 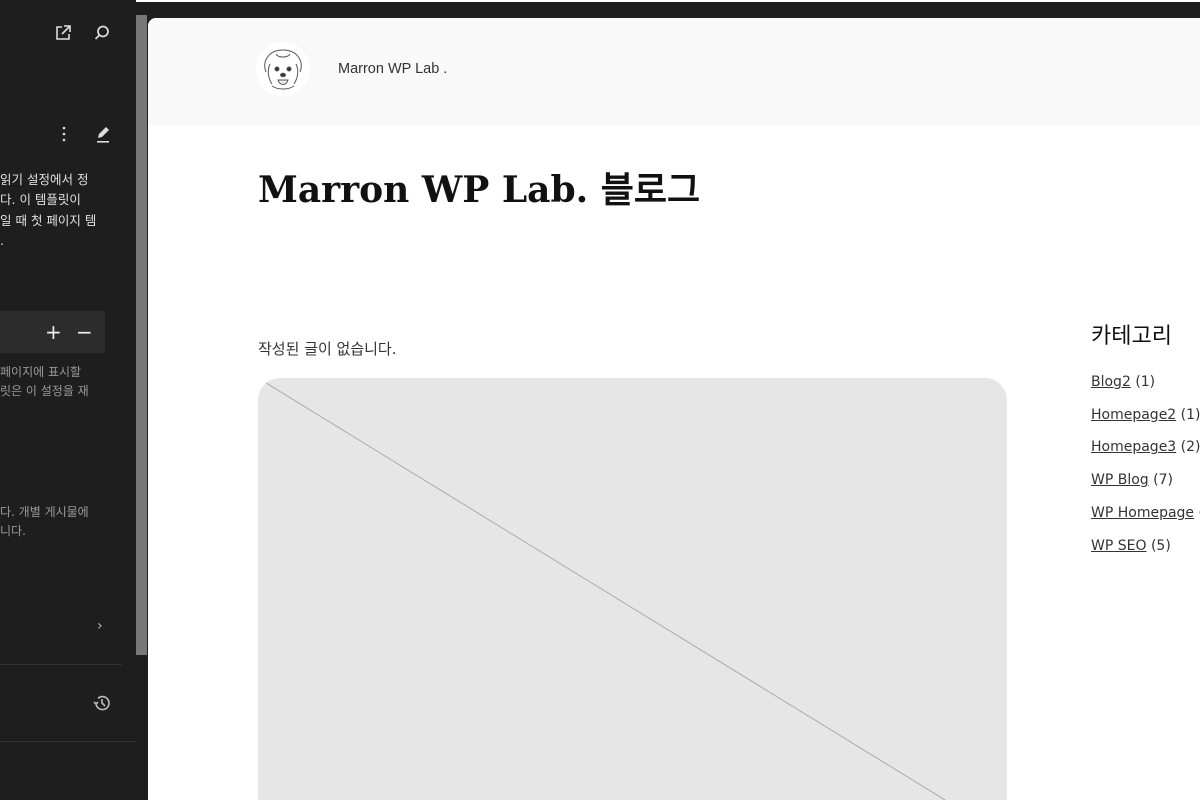 What do you see at coordinates (1119, 546) in the screenshot?
I see `category-link: WP SEO` at bounding box center [1119, 546].